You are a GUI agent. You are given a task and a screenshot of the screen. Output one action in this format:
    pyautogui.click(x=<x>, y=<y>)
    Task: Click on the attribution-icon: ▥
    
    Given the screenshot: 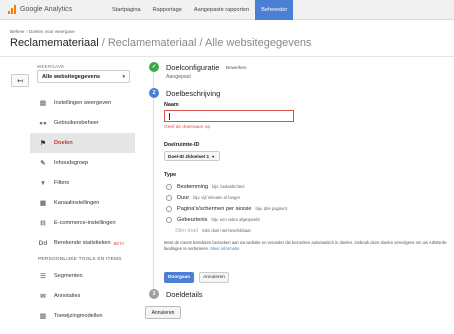 What is the action you would take?
    pyautogui.click(x=43, y=316)
    